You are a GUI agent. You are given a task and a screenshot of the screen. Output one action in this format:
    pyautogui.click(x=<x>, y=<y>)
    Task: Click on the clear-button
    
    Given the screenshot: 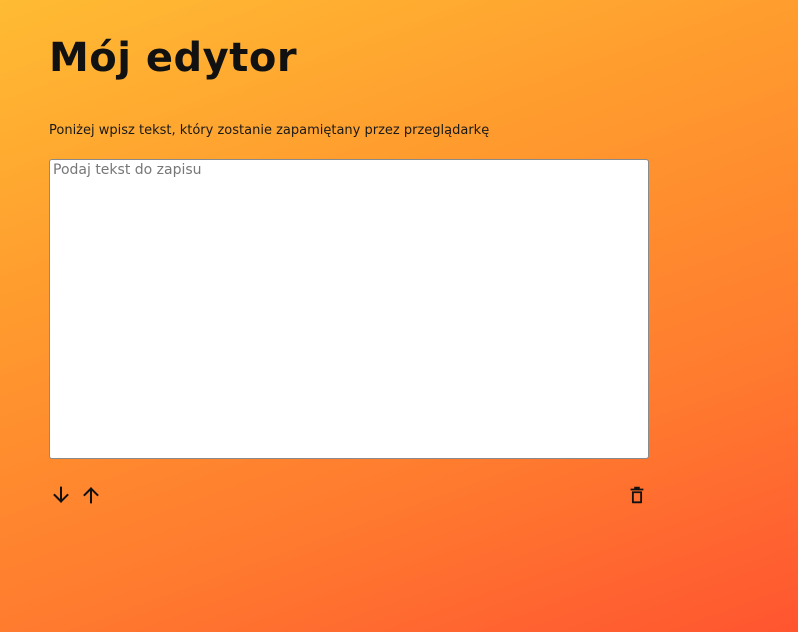 What is the action you would take?
    pyautogui.click(x=637, y=495)
    